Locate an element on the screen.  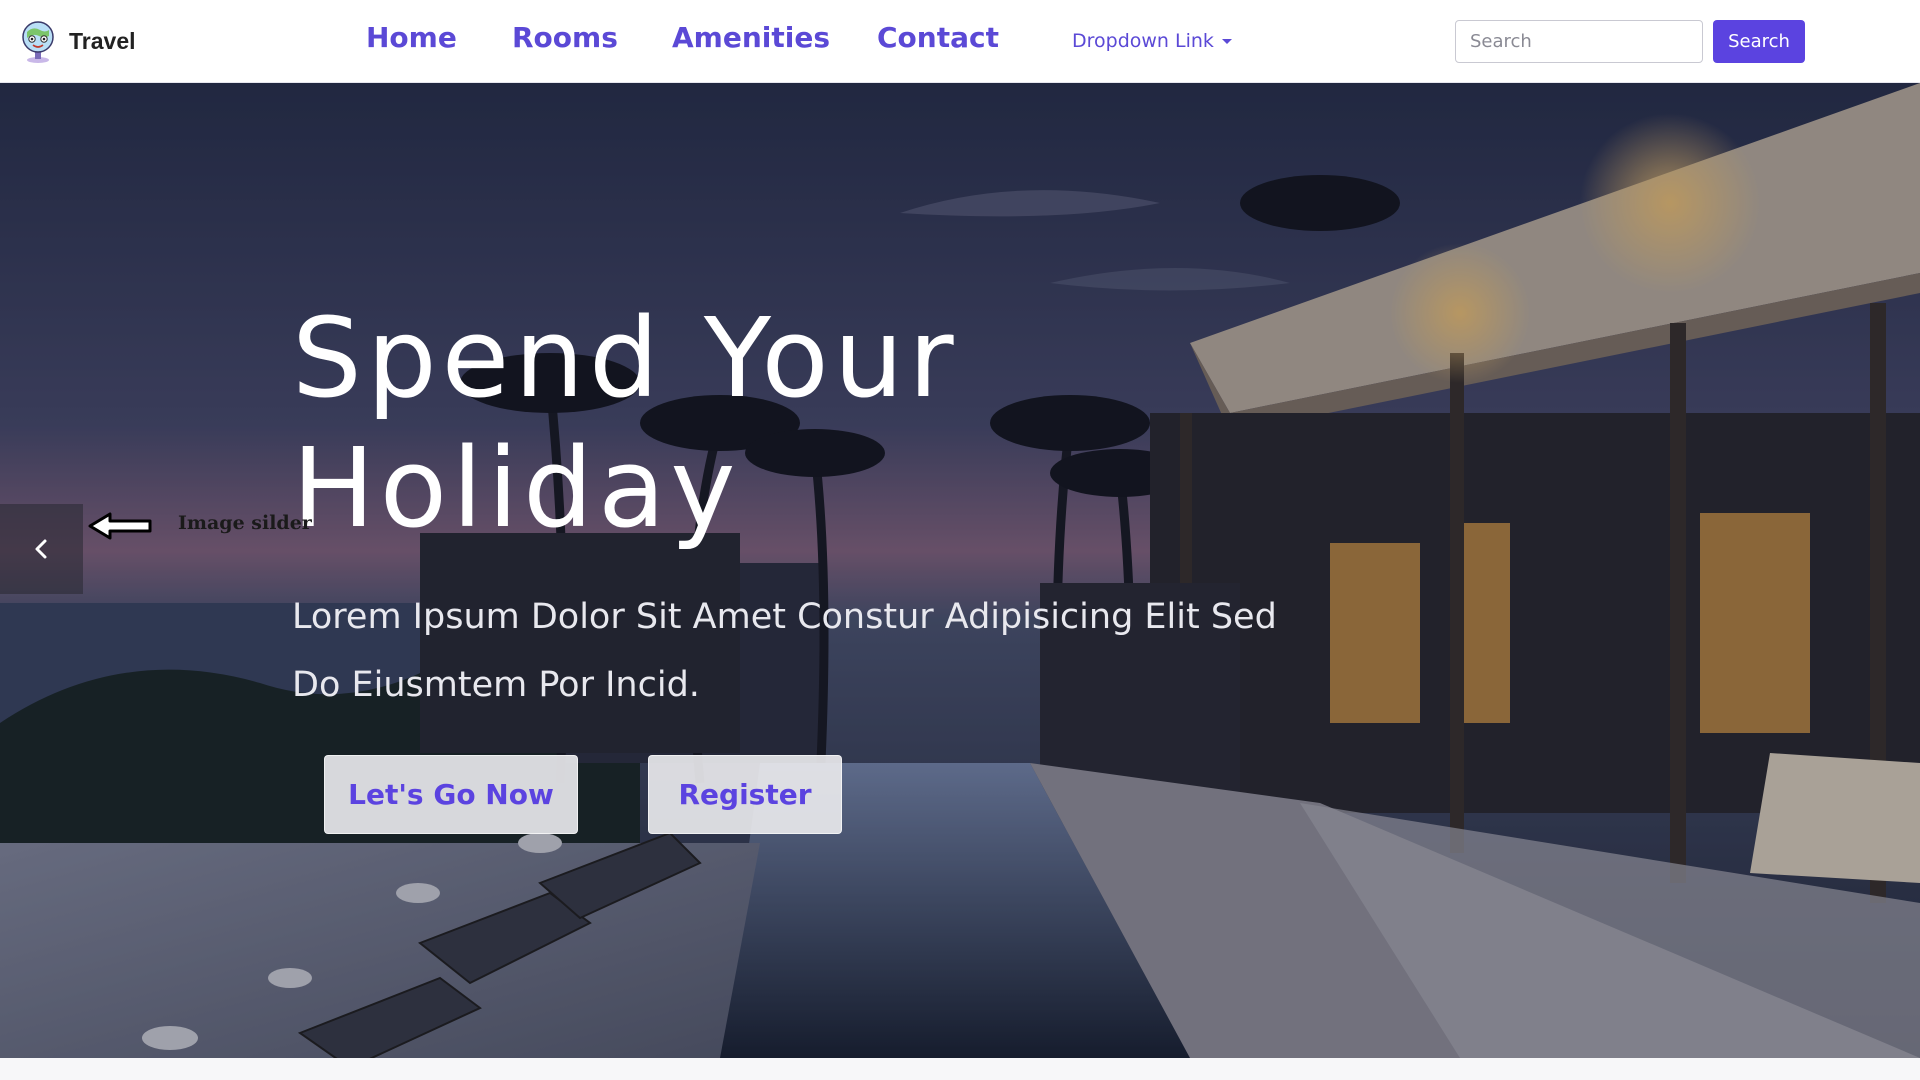
image-slider-annotation: Image silder is located at coordinates (245, 523).